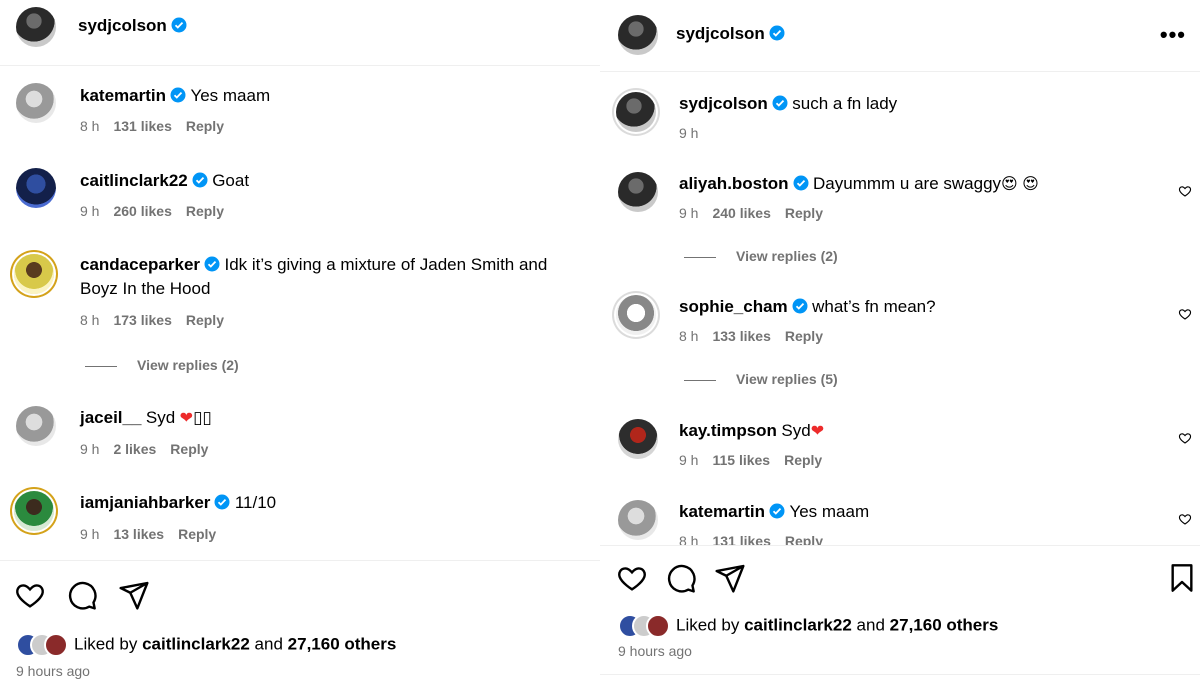  I want to click on comment-username: caitlinclark22, so click(134, 180).